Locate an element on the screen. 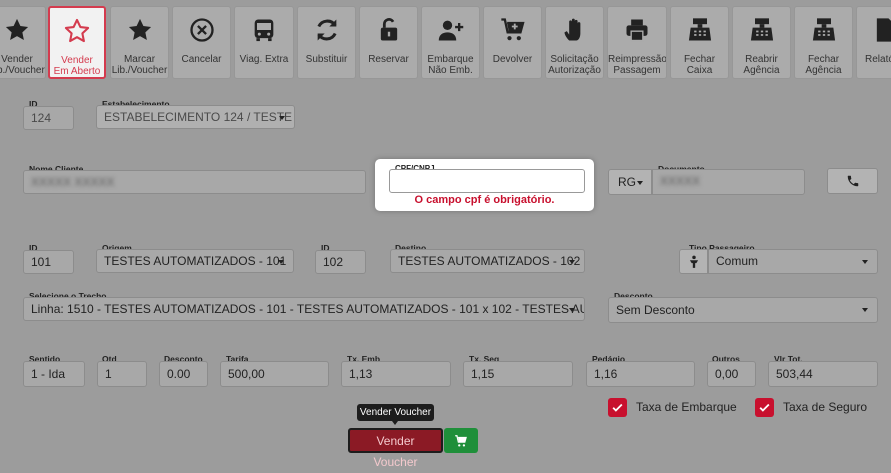  tipo-passageiro-addon is located at coordinates (693, 261).